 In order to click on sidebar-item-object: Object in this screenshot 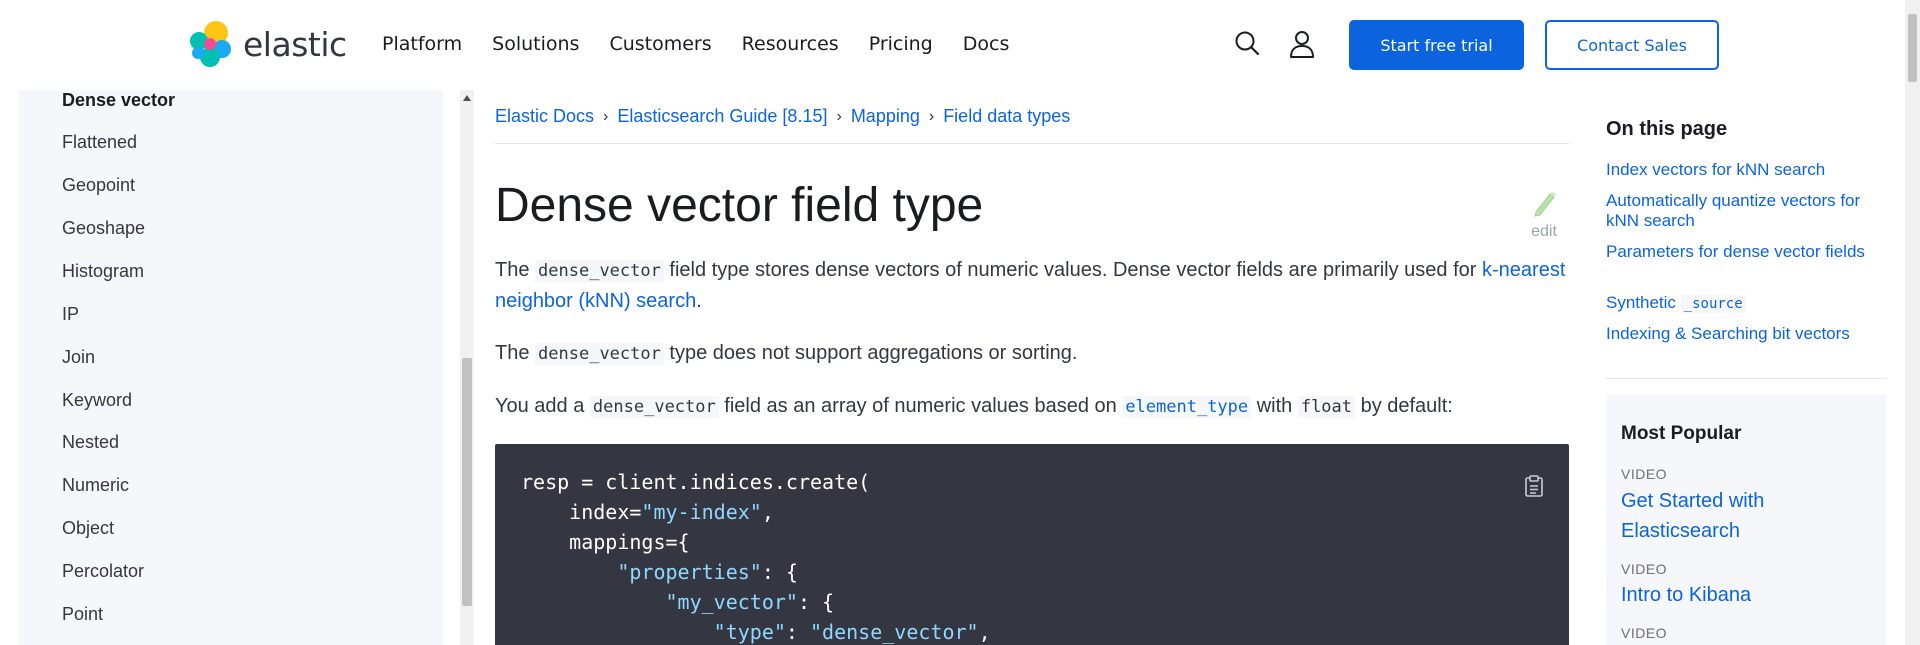, I will do `click(88, 528)`.